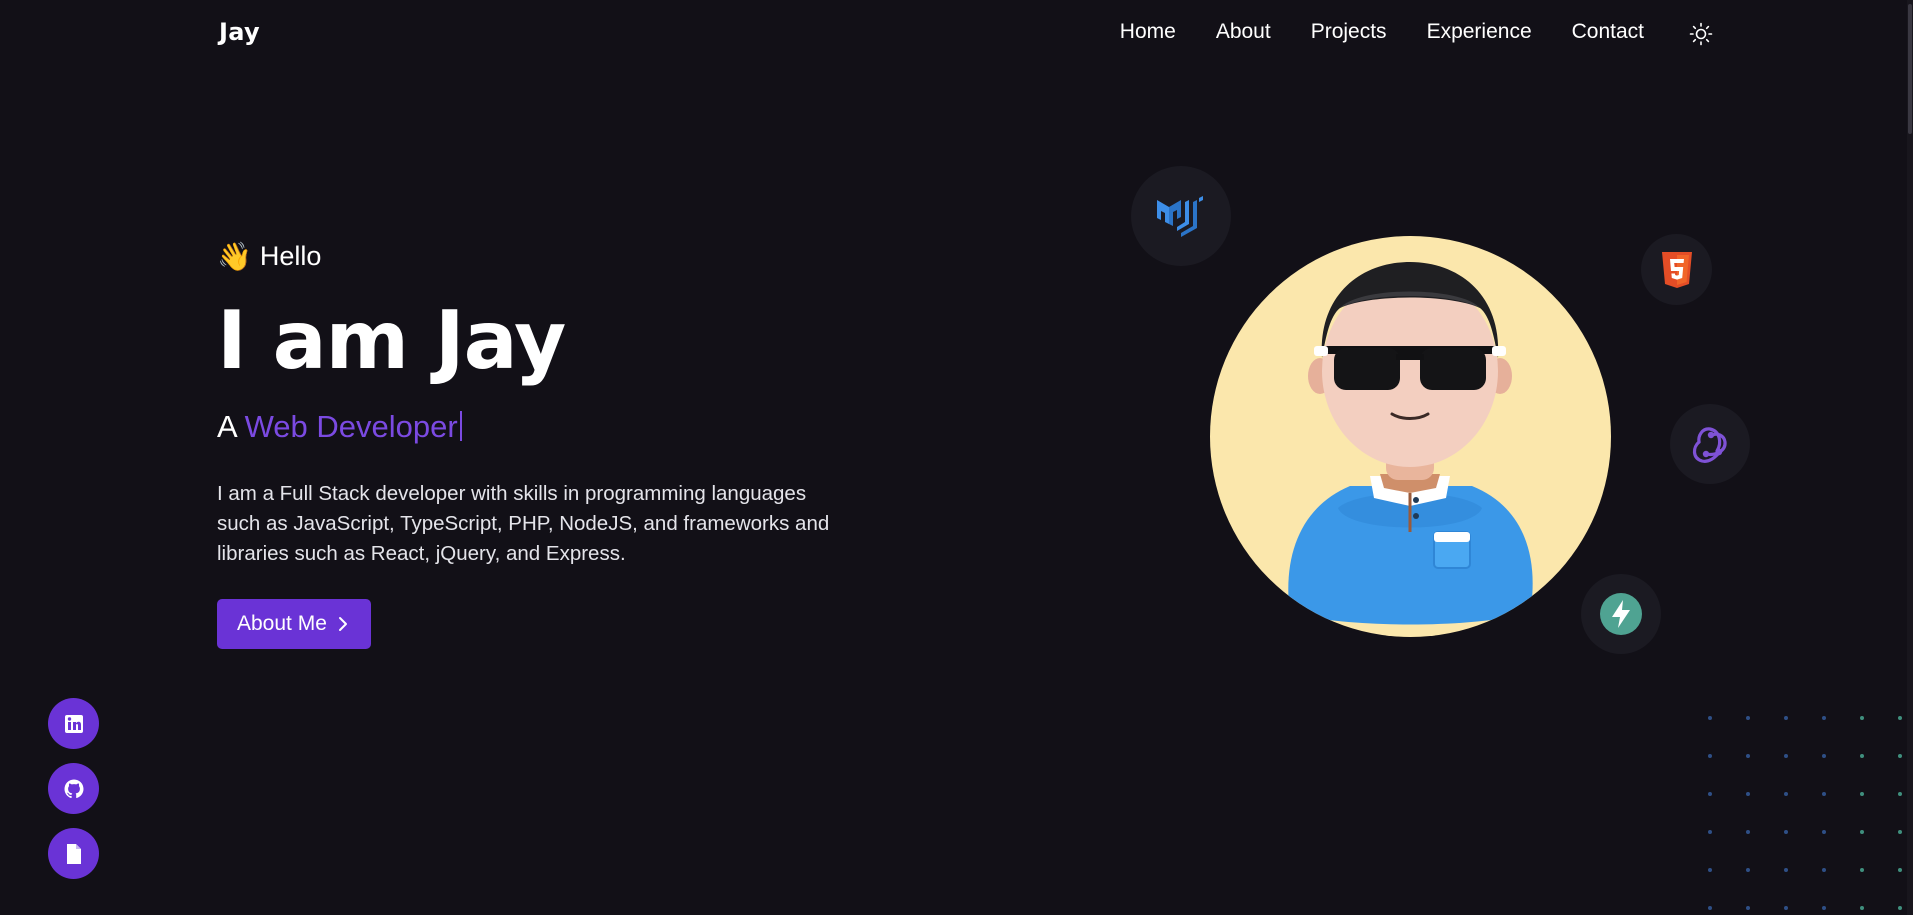 The height and width of the screenshot is (915, 1913). Describe the element at coordinates (342, 624) in the screenshot. I see `chevron-right-icon` at that location.